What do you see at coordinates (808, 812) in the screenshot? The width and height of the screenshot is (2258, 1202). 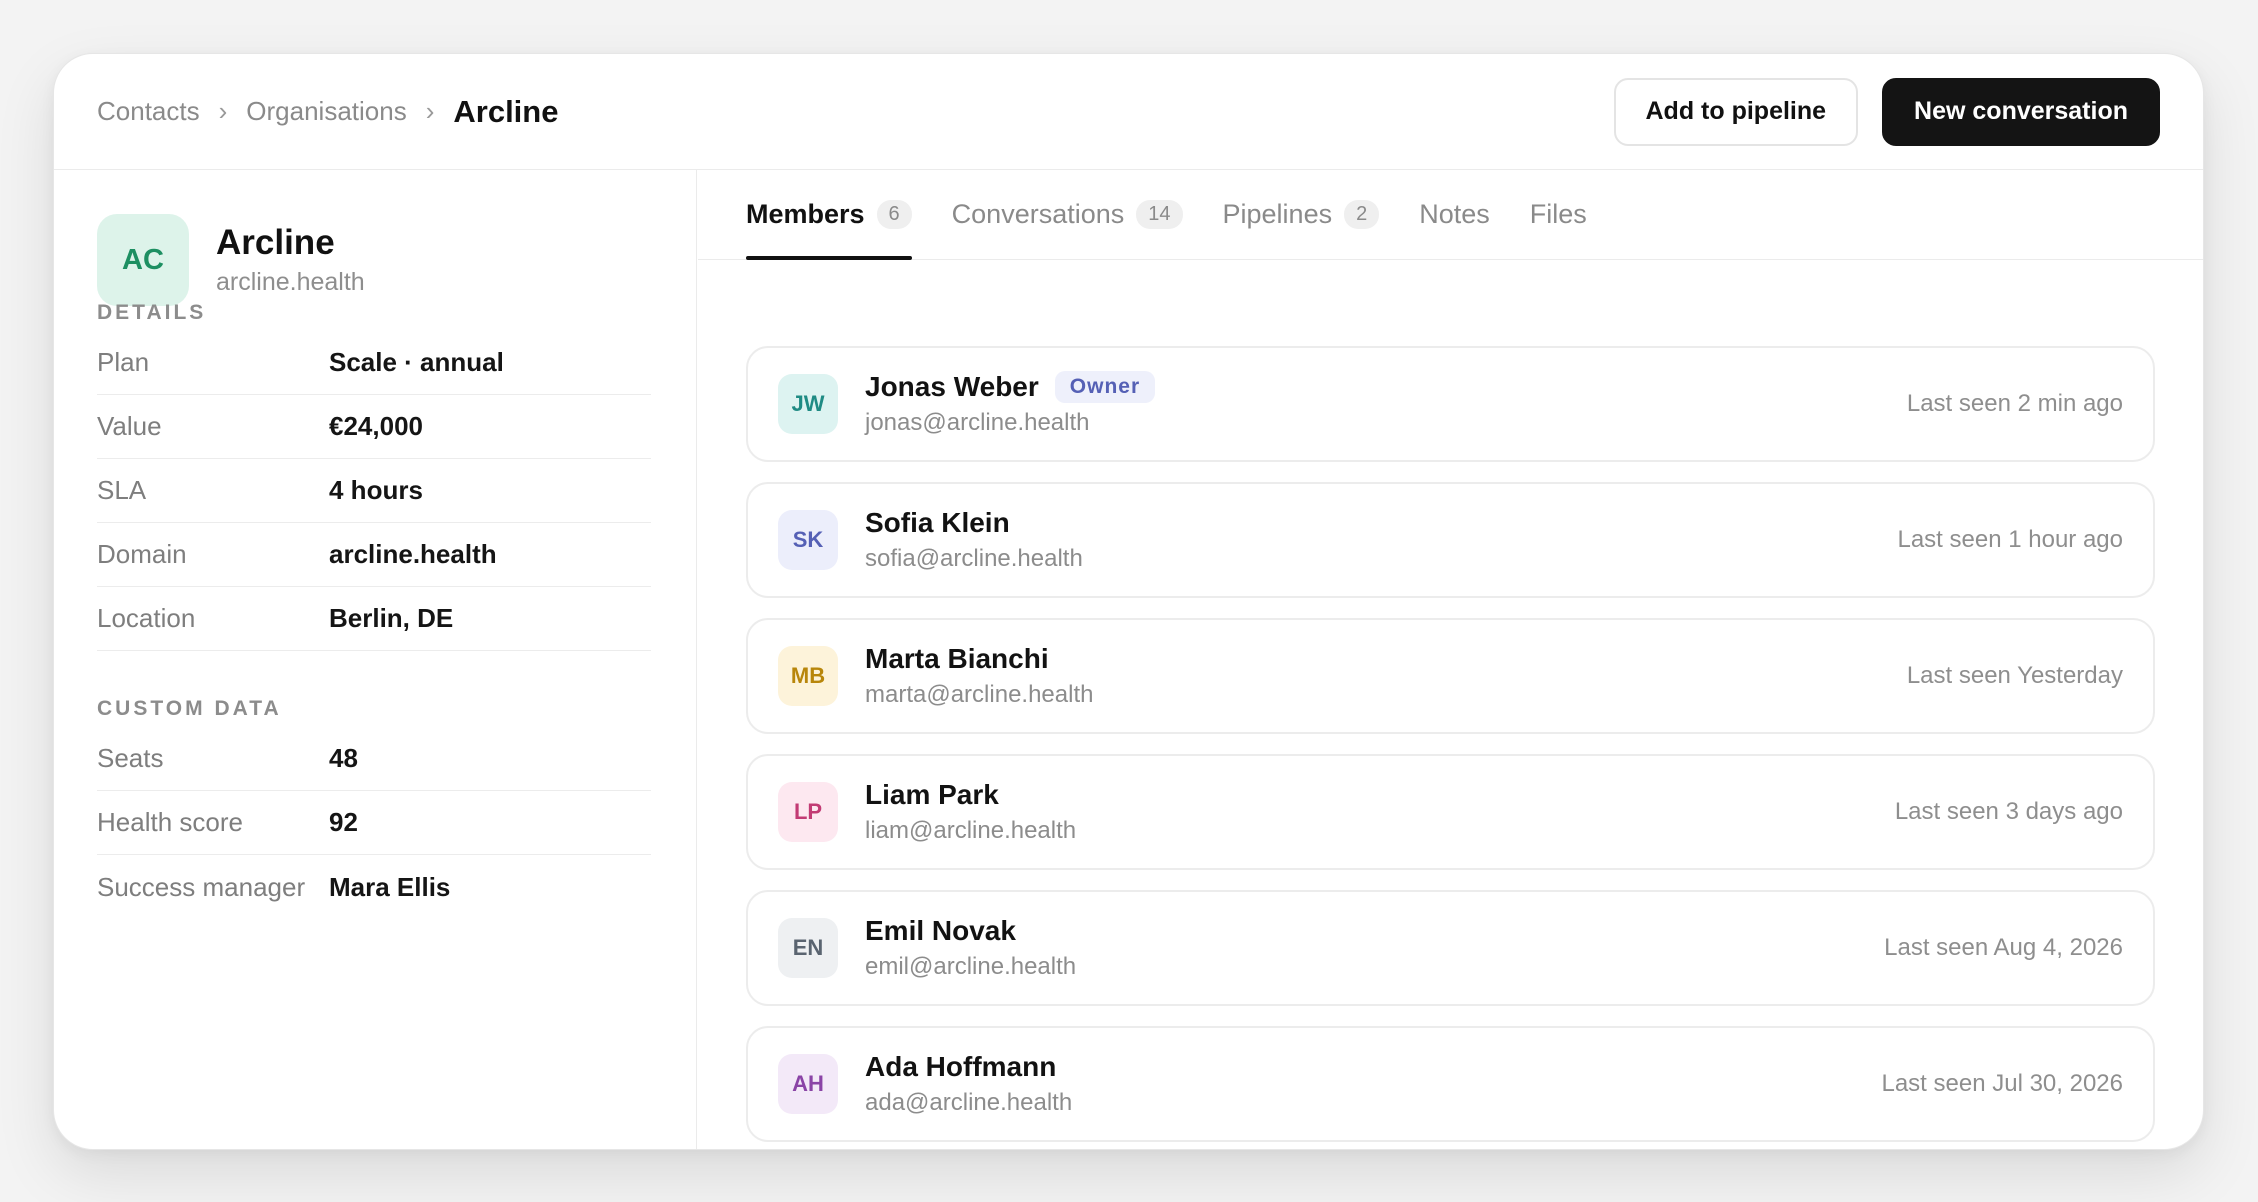 I see `member-avatar: LP` at bounding box center [808, 812].